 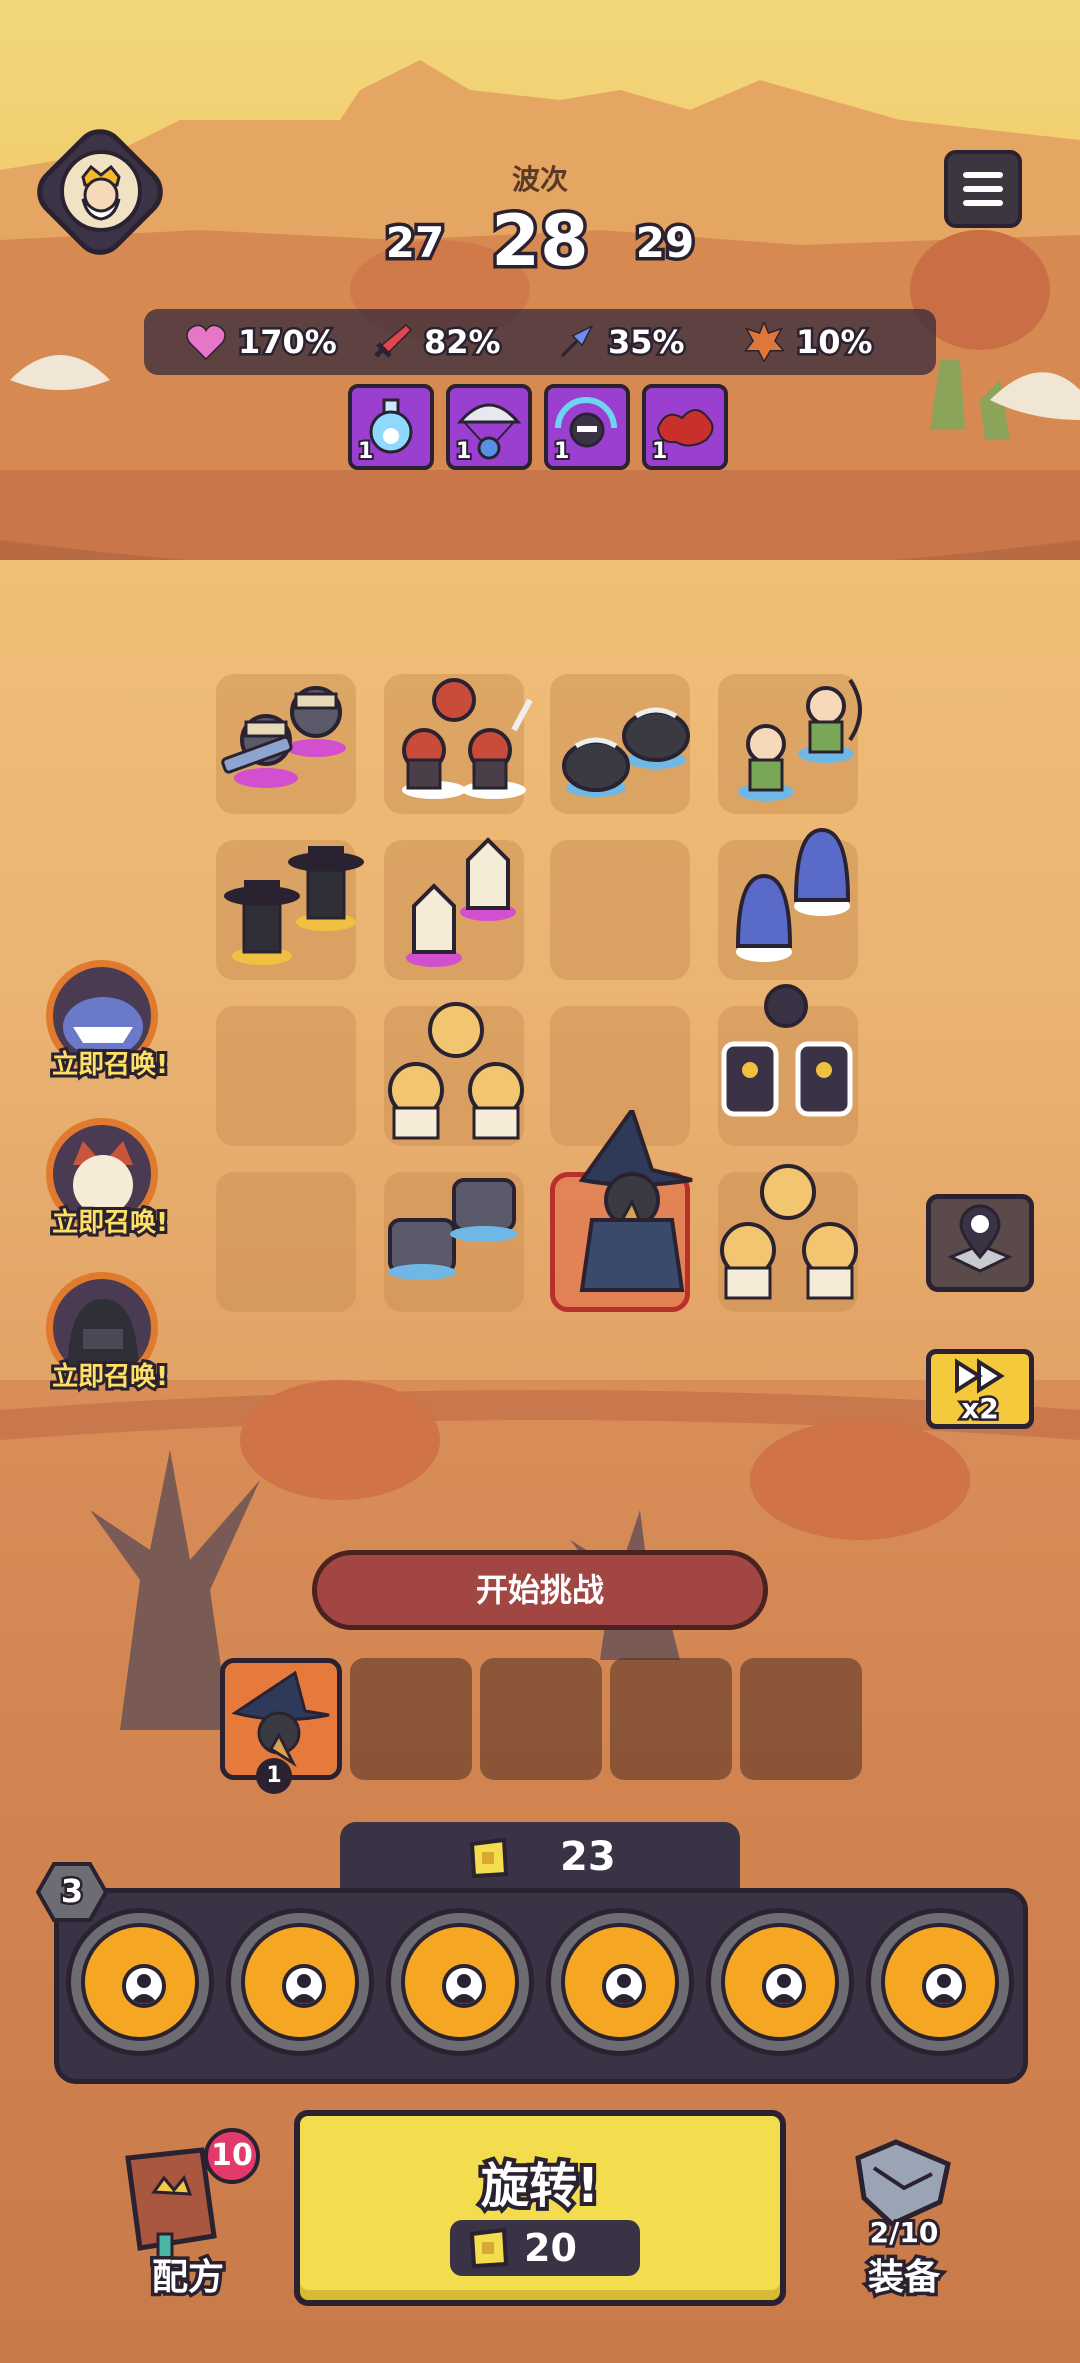 I want to click on equipment-progress: 2/10, so click(x=904, y=2232).